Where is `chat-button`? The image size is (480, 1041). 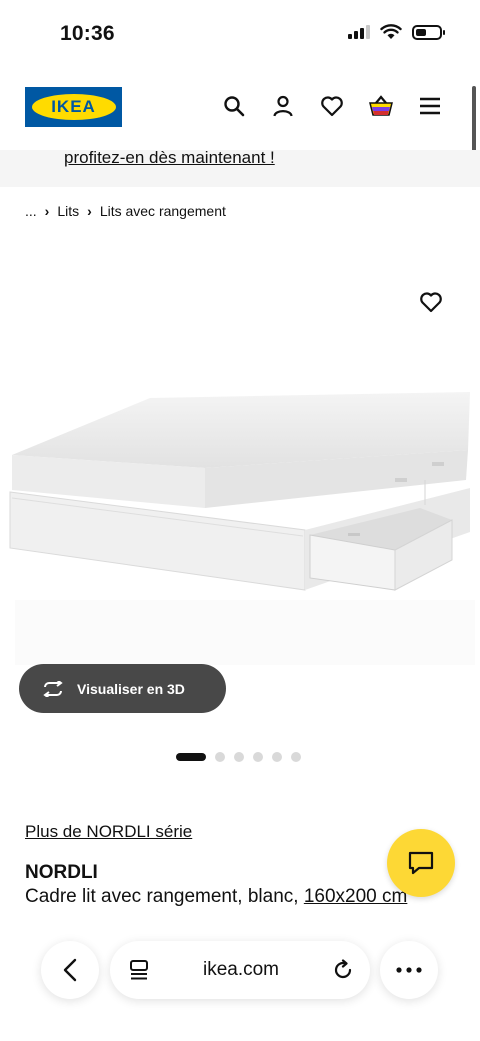
chat-button is located at coordinates (421, 863).